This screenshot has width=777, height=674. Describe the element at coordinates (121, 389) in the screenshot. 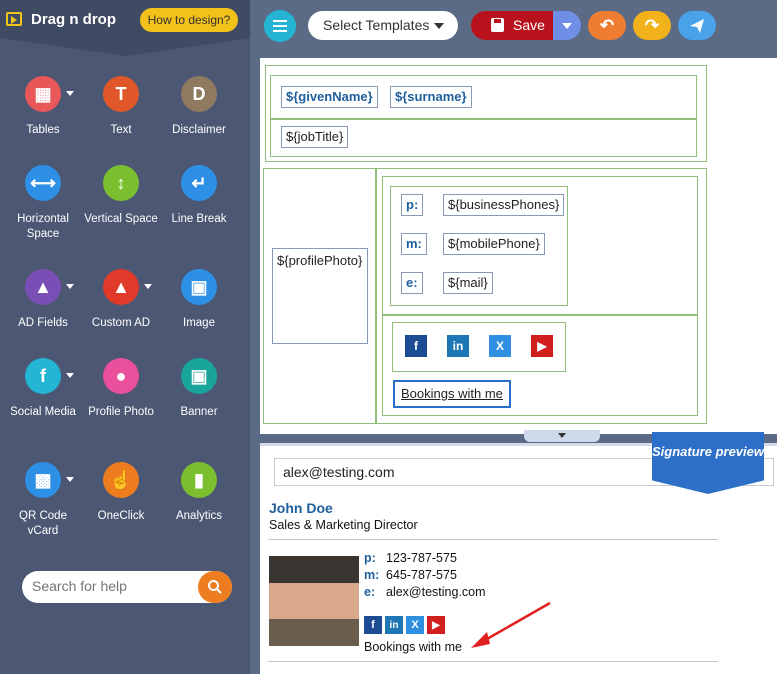

I see `tool-profile-photo: ● Profile Photo` at that location.